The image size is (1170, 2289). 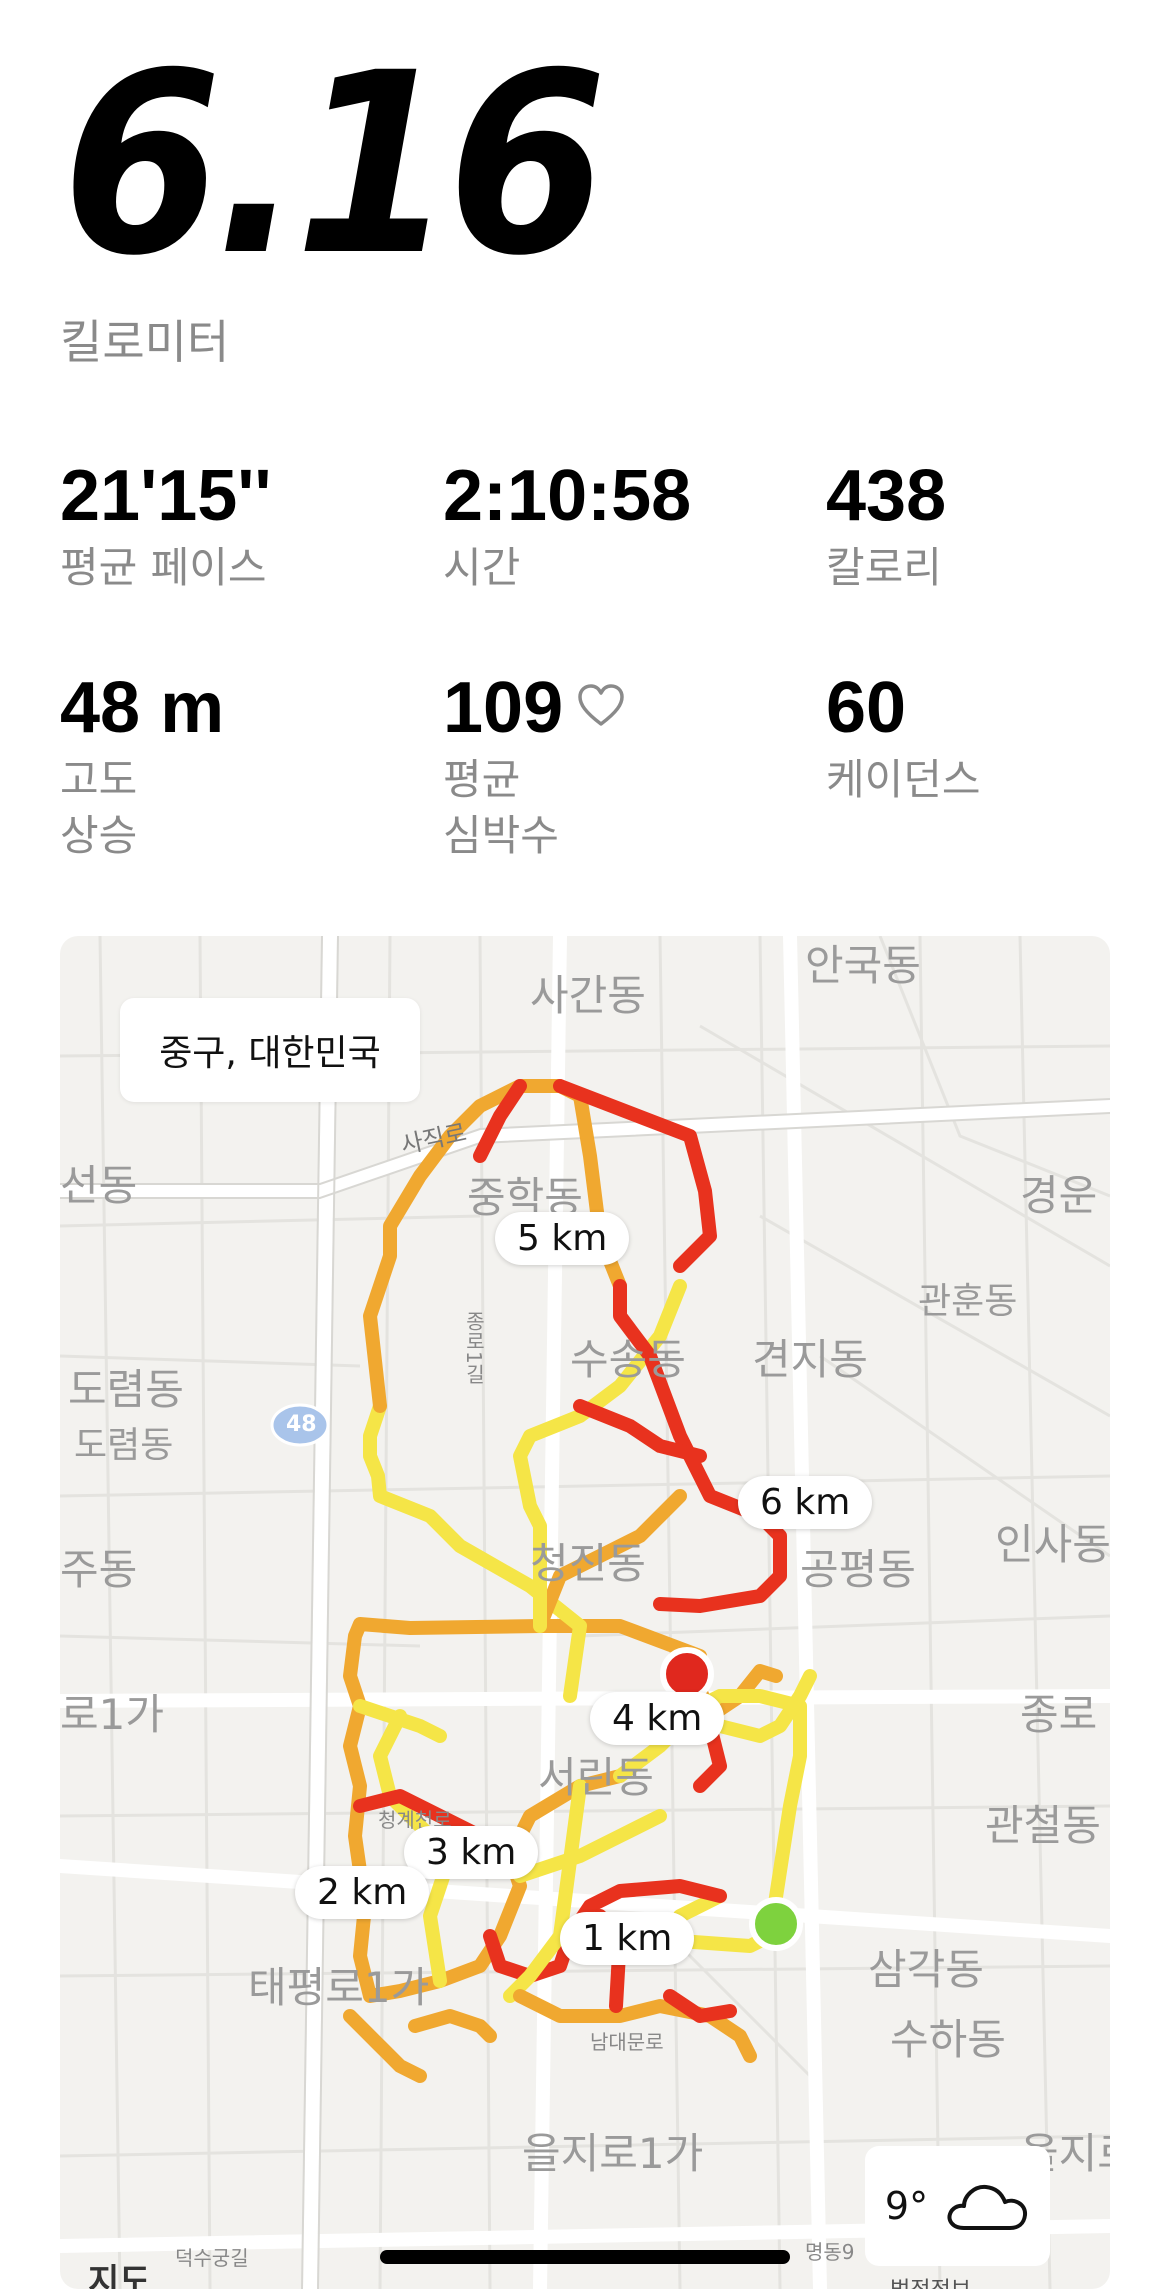 What do you see at coordinates (627, 2042) in the screenshot?
I see `road-label: 남대문로` at bounding box center [627, 2042].